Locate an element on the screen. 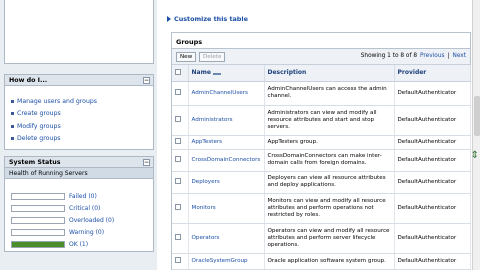 The image size is (480, 270). howdo-link-label: Delete groups is located at coordinates (39, 138).